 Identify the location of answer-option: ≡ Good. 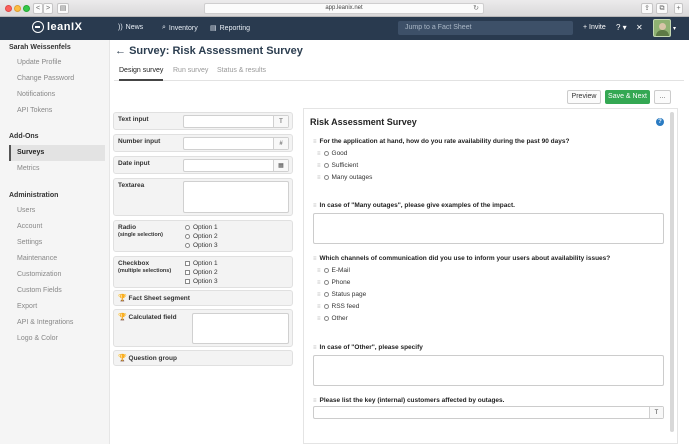
(332, 153).